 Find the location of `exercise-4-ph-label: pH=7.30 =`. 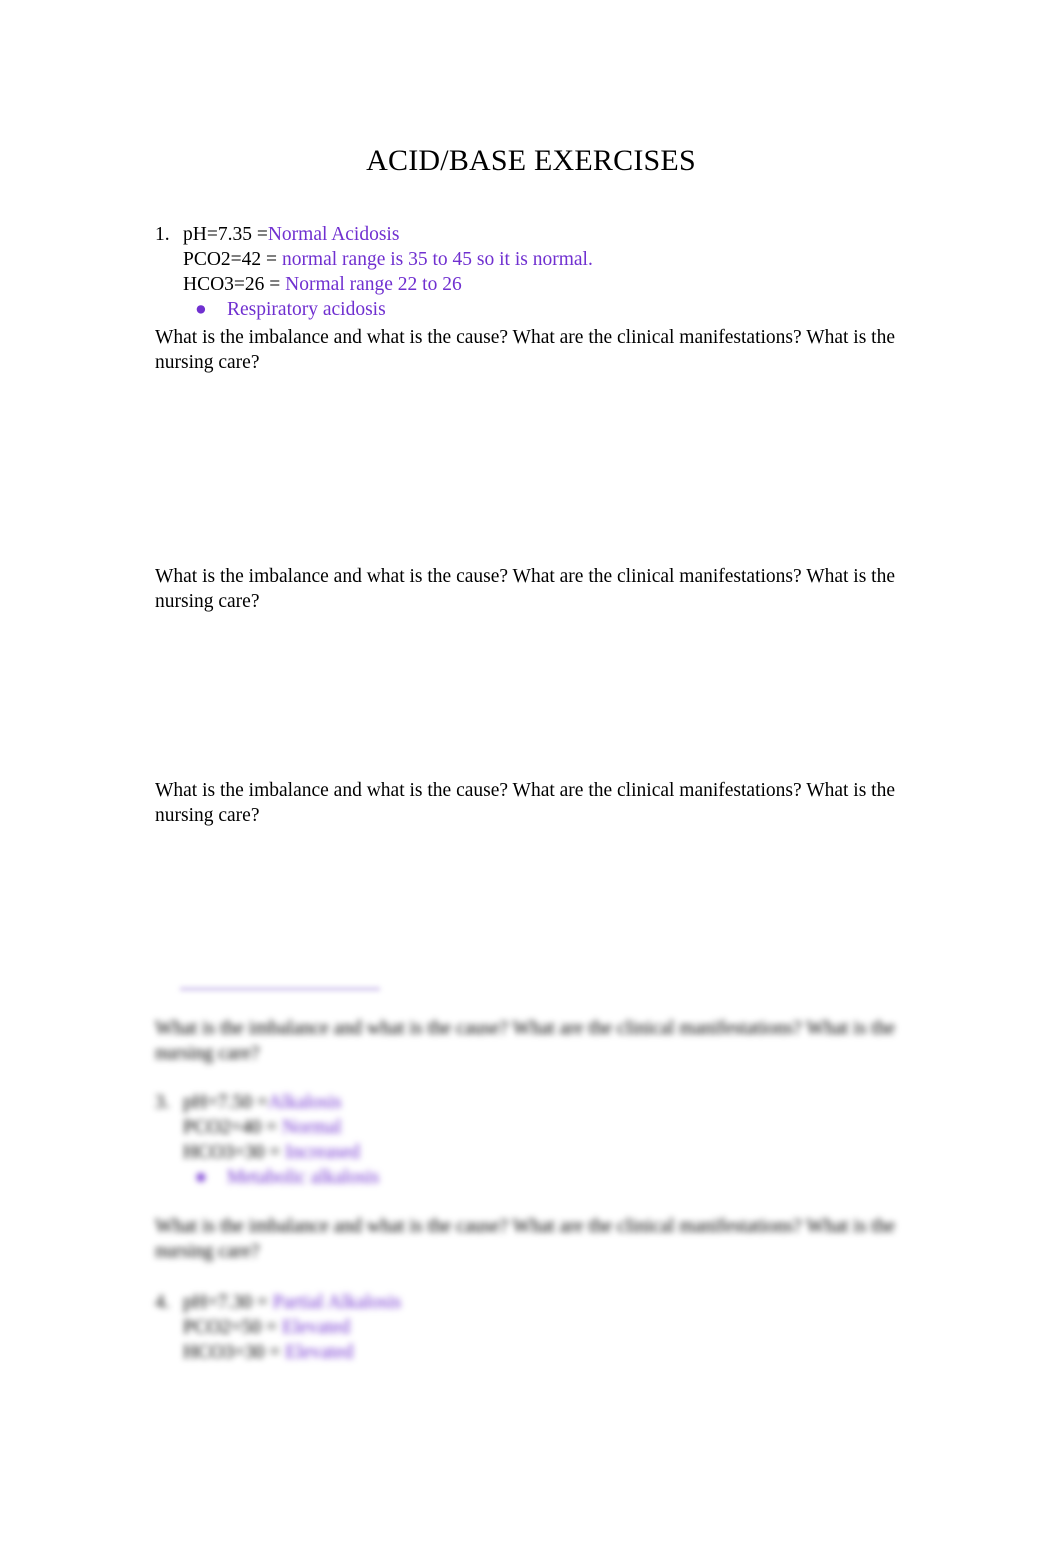

exercise-4-ph-label: pH=7.30 = is located at coordinates (228, 1302).